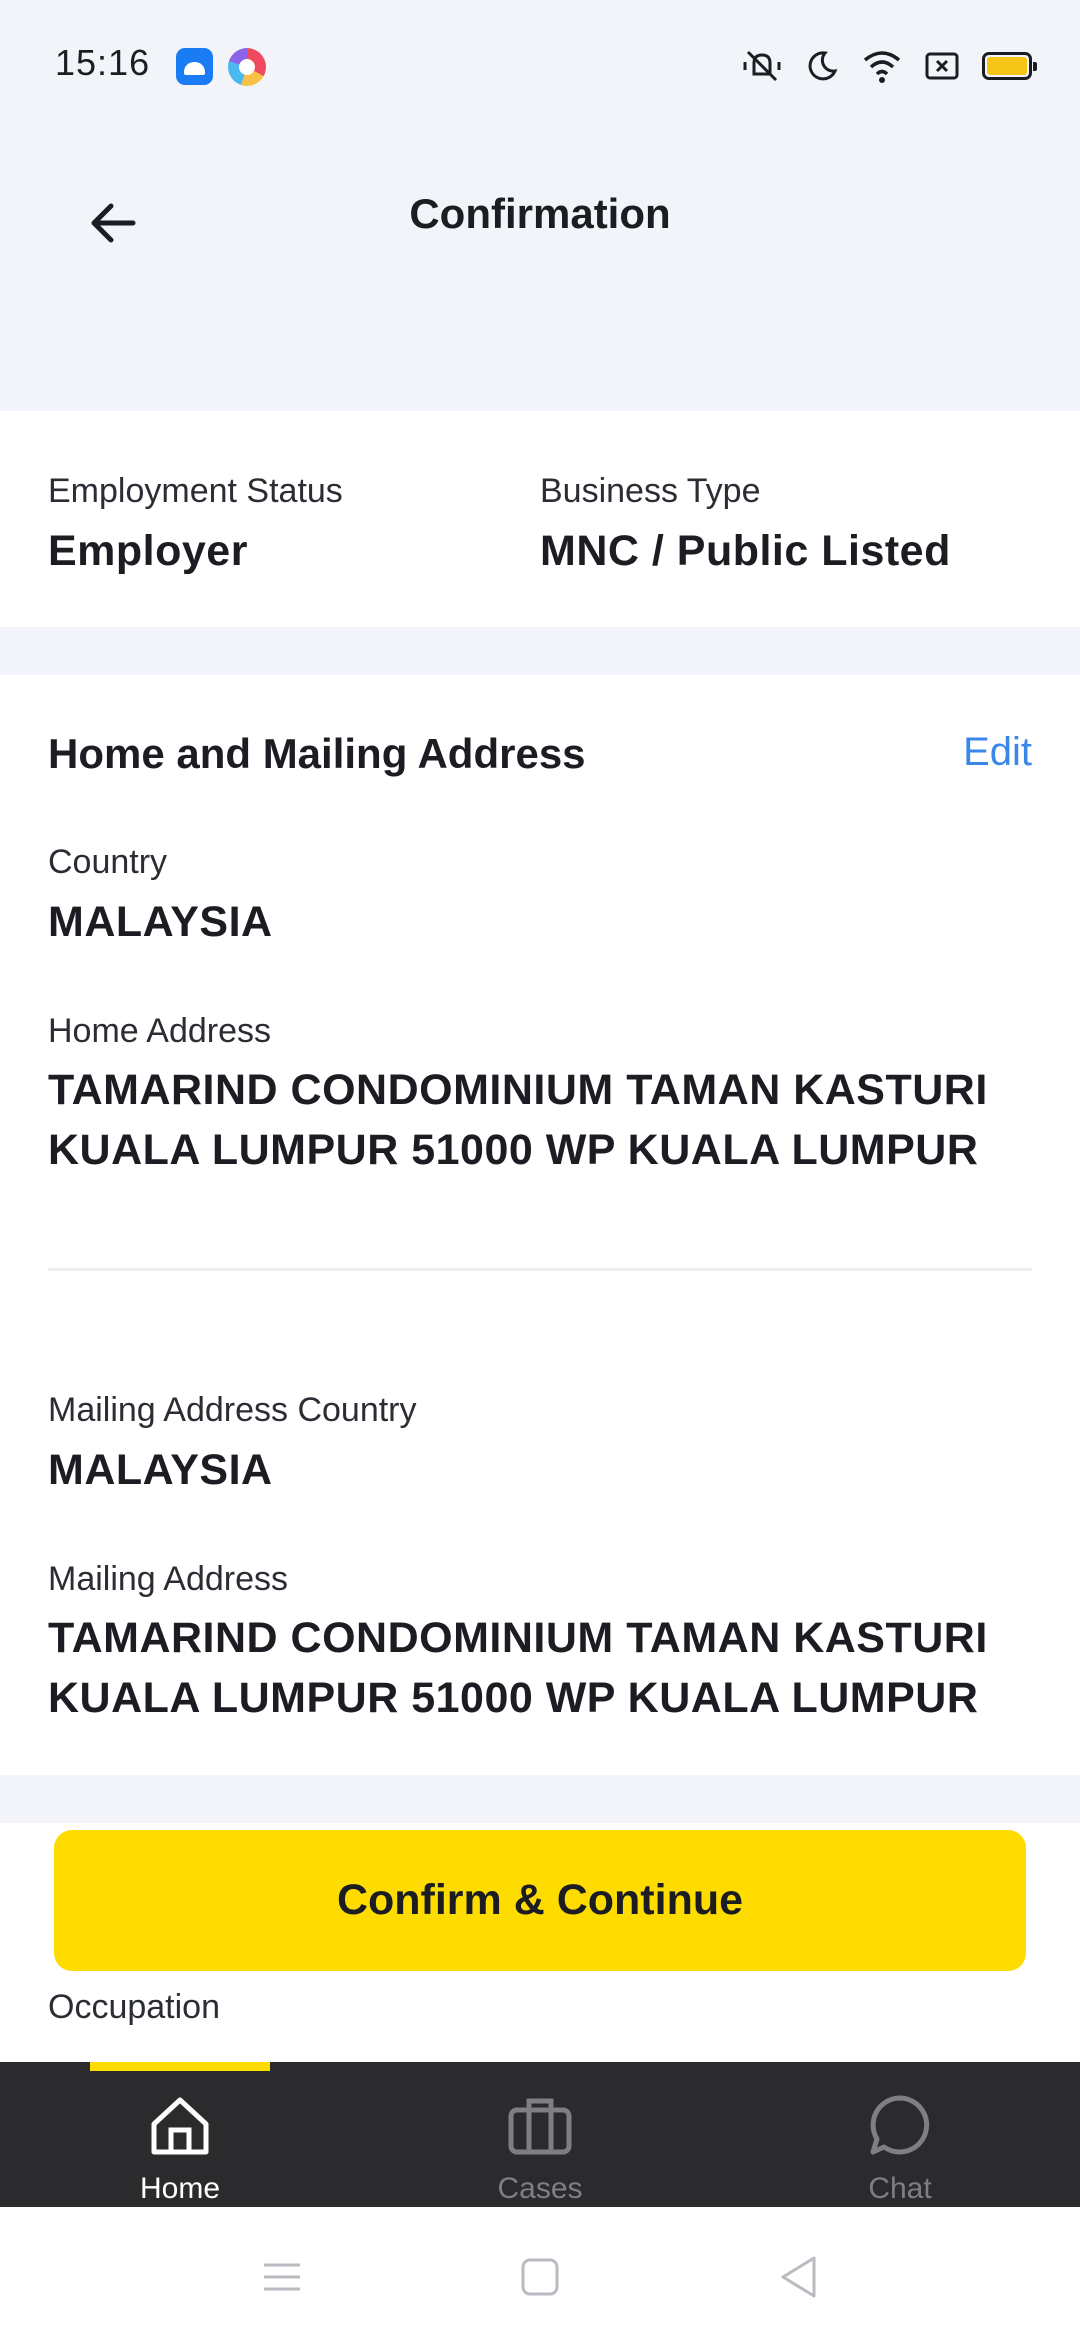 The width and height of the screenshot is (1080, 2340). Describe the element at coordinates (540, 1900) in the screenshot. I see `confirm-continue-button: Confirm & Continue` at that location.